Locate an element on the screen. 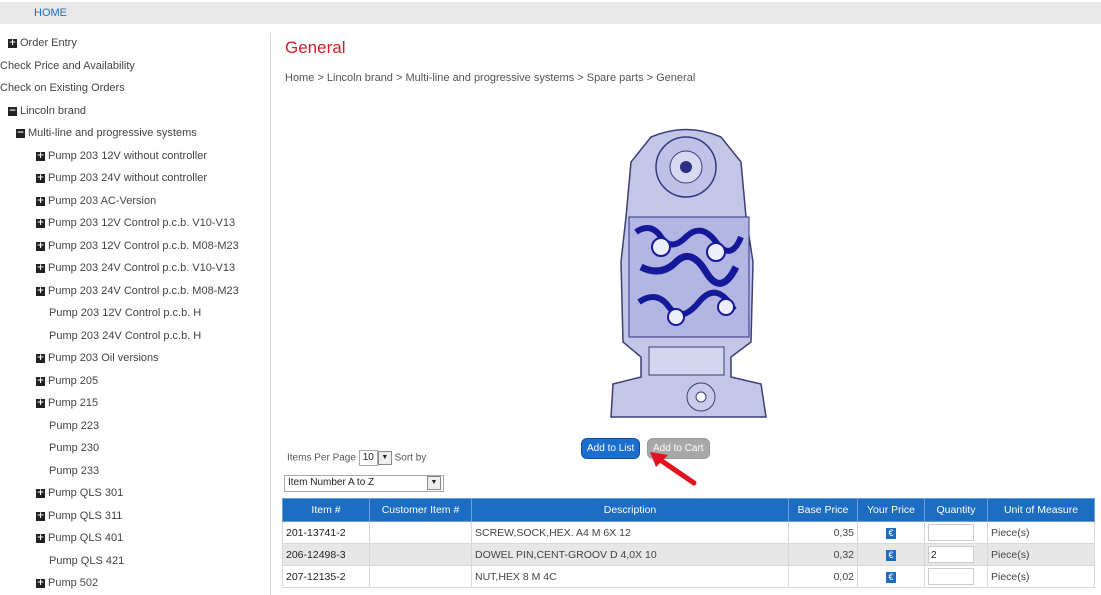 The image size is (1101, 595). column-header: Your Price is located at coordinates (891, 510).